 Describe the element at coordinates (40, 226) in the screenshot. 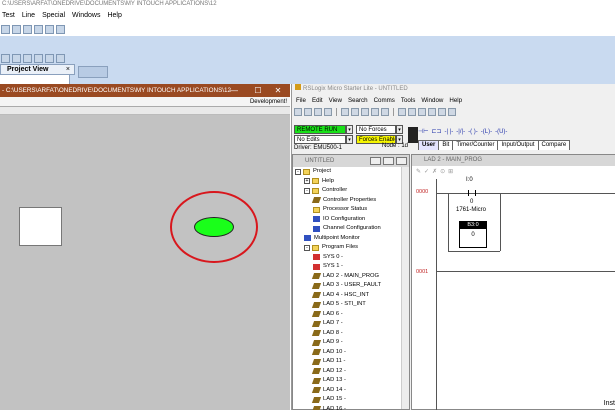

I see `rectangle-object` at that location.